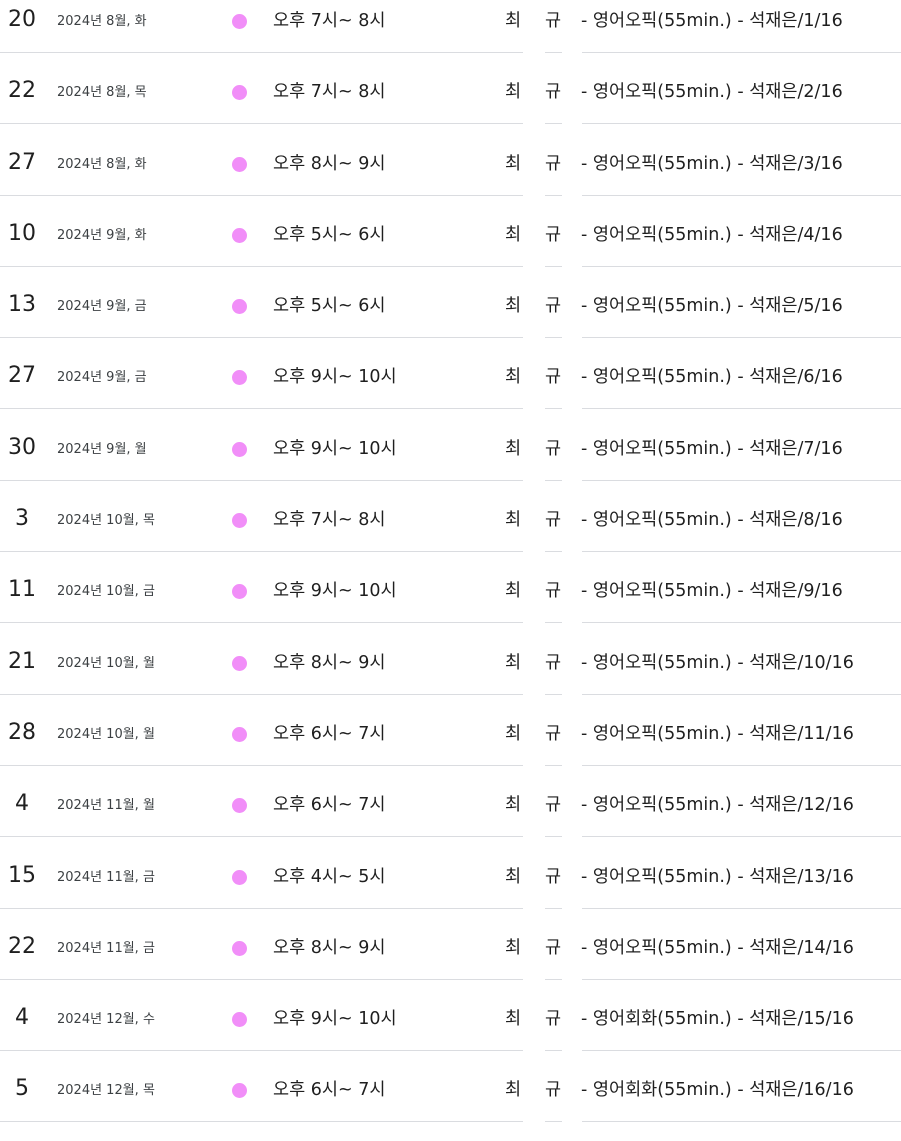  Describe the element at coordinates (102, 449) in the screenshot. I see `event-month-weekday: 2024년 9월, 월` at that location.